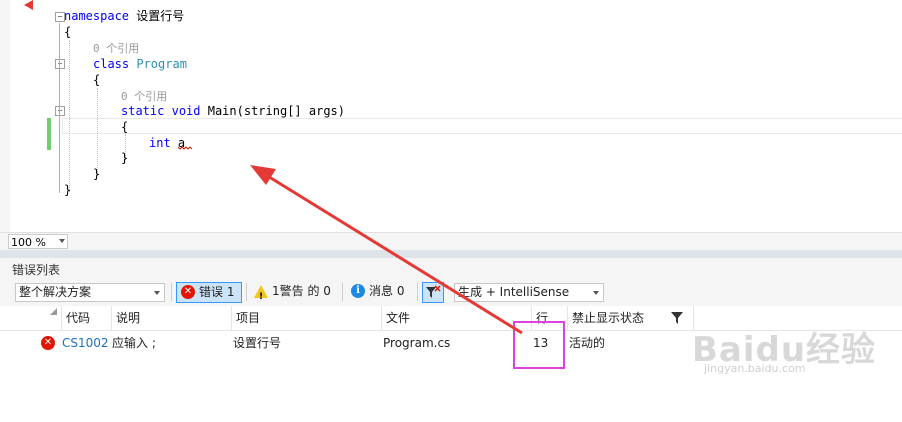  What do you see at coordinates (386, 250) in the screenshot?
I see `annotation-arrow` at bounding box center [386, 250].